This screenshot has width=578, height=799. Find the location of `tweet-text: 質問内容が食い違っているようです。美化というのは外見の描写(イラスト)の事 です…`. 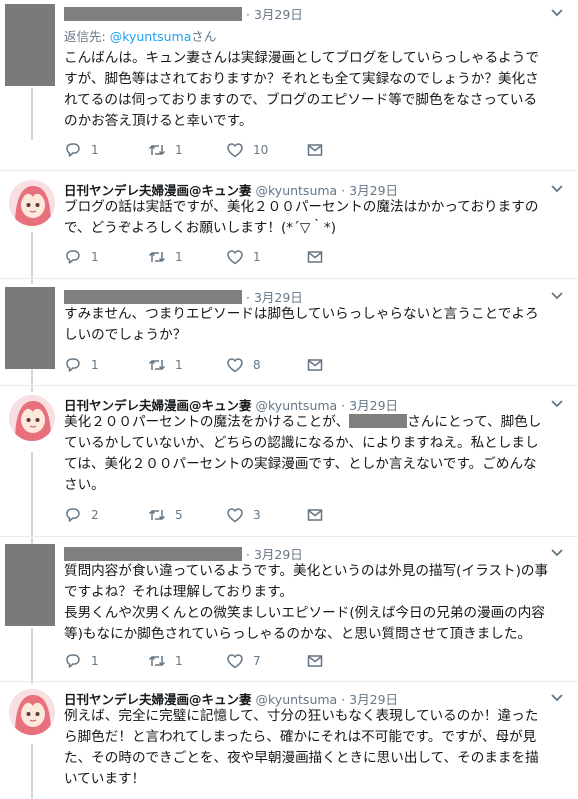

tweet-text: 質問内容が食い違っているようです。美化というのは外見の描写(イラスト)の事 です… is located at coordinates (306, 602).